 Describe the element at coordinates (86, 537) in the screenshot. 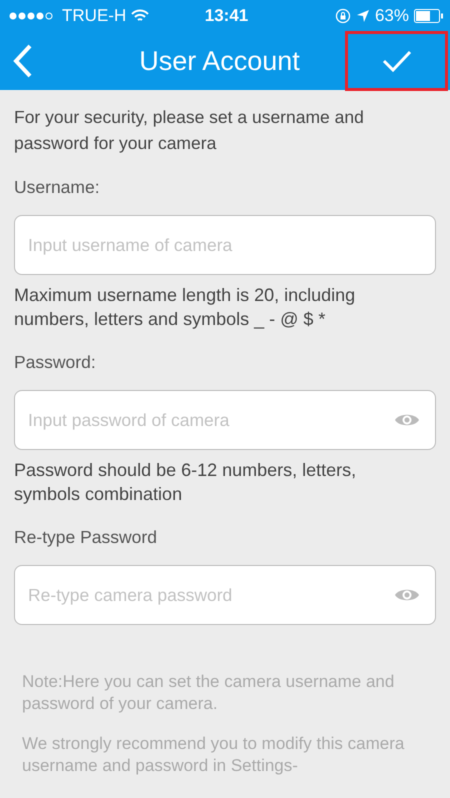

I see `field-label: Re-type Password` at that location.